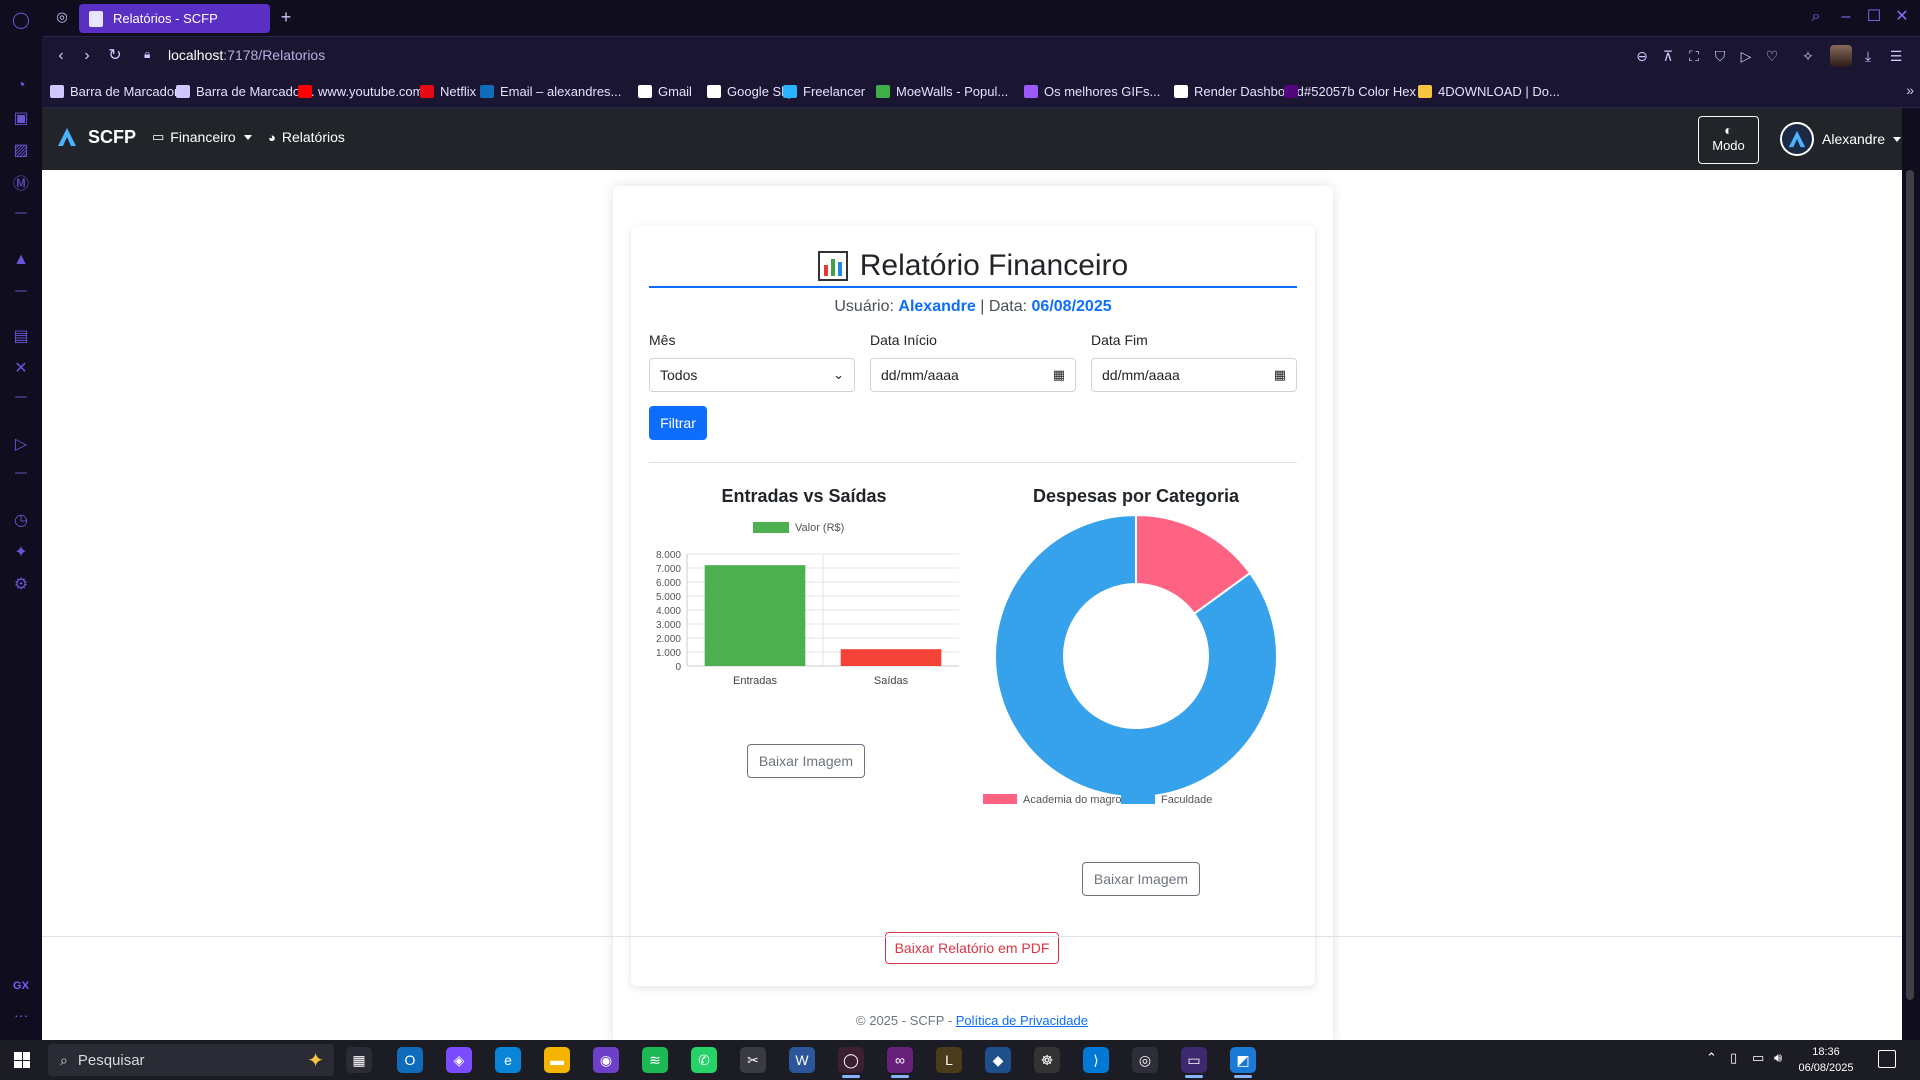 The image size is (1920, 1080). What do you see at coordinates (1022, 1020) in the screenshot?
I see `privacy-link: Política de Privacidade` at bounding box center [1022, 1020].